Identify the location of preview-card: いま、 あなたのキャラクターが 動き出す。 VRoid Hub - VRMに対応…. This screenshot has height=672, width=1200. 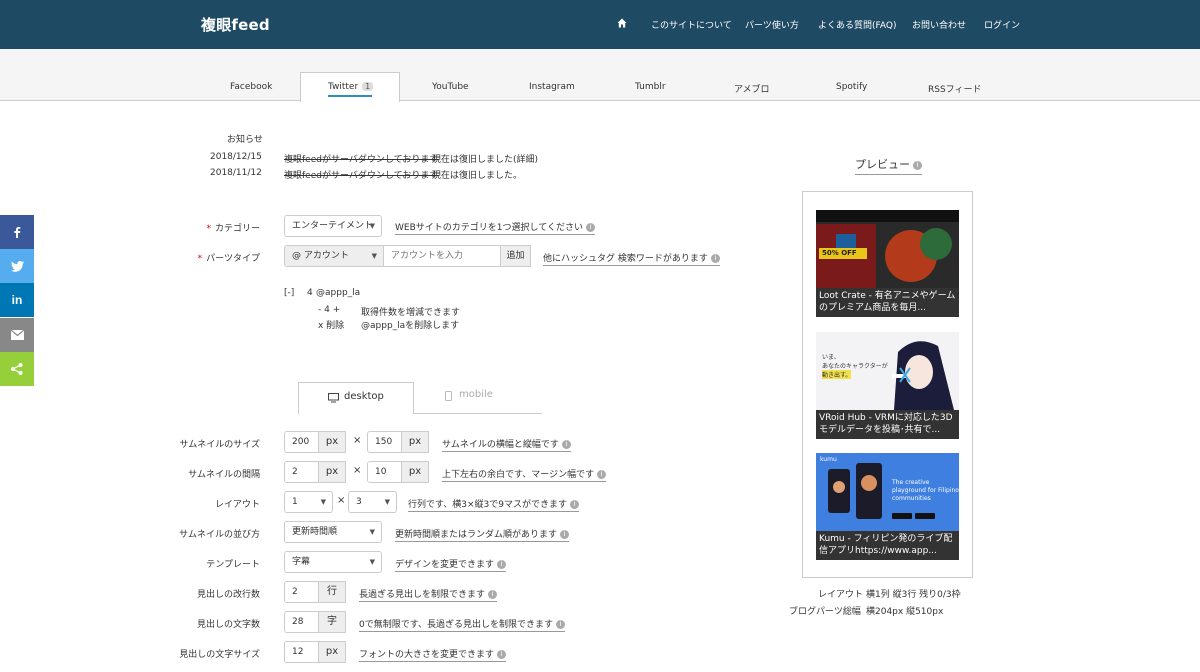
(887, 385).